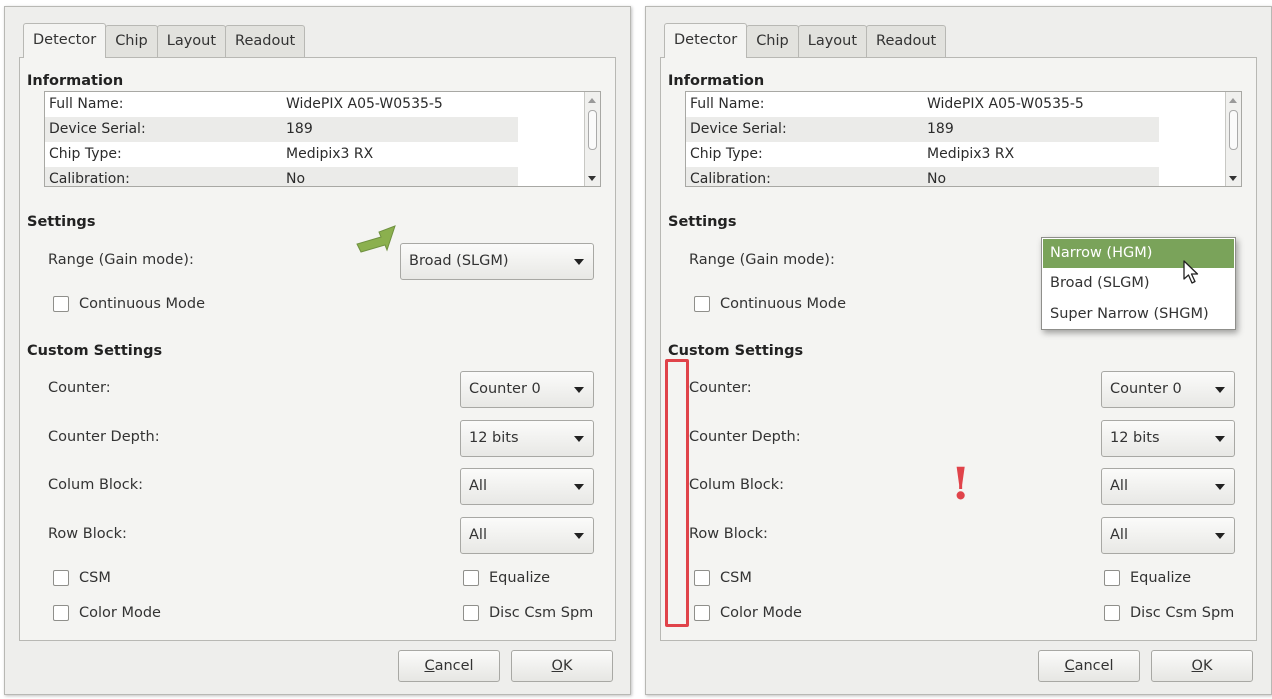 The height and width of the screenshot is (699, 1272). I want to click on range-label: Range (Gain mode):, so click(762, 260).